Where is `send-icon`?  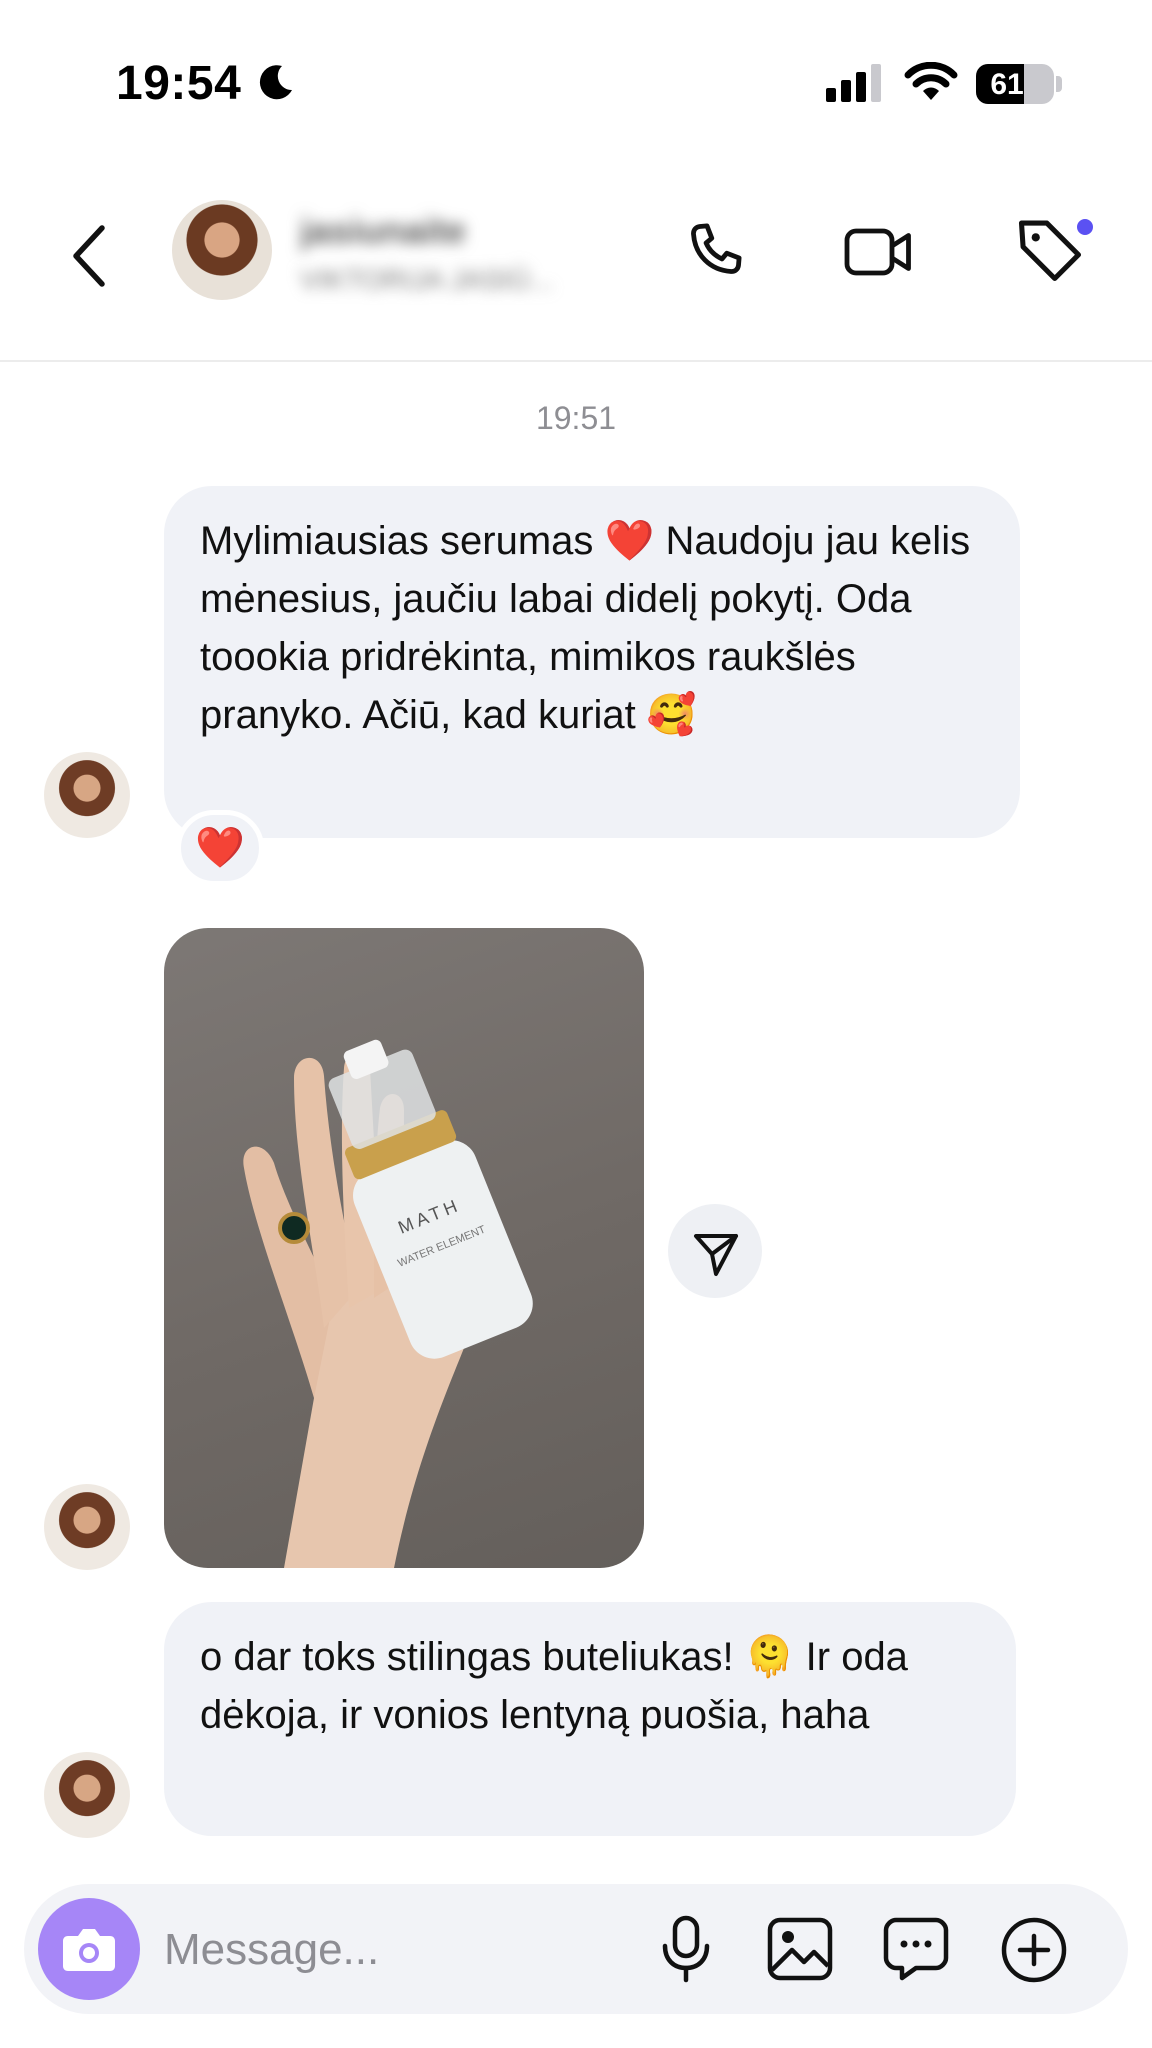 send-icon is located at coordinates (716, 1255).